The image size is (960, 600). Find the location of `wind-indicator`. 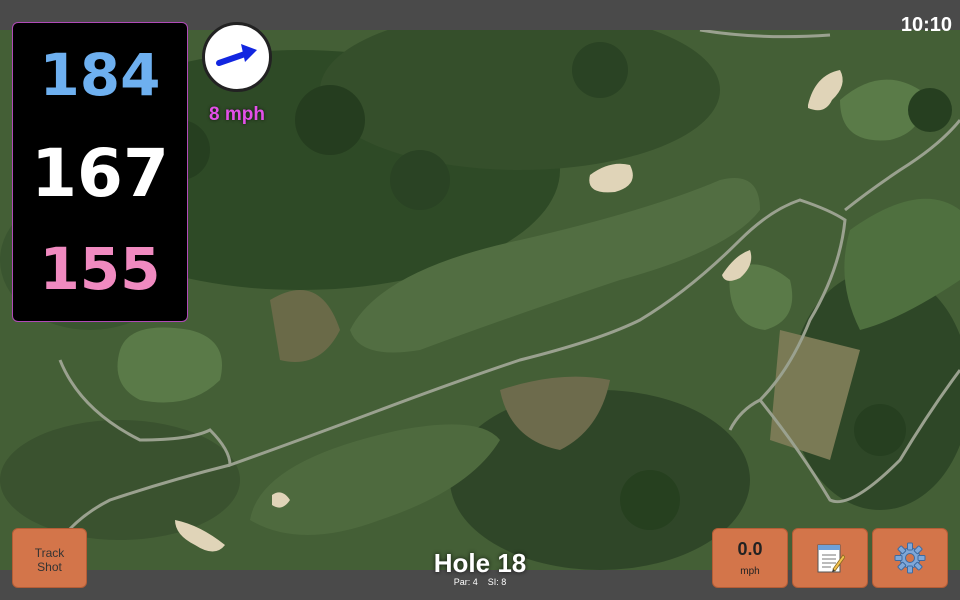

wind-indicator is located at coordinates (237, 57).